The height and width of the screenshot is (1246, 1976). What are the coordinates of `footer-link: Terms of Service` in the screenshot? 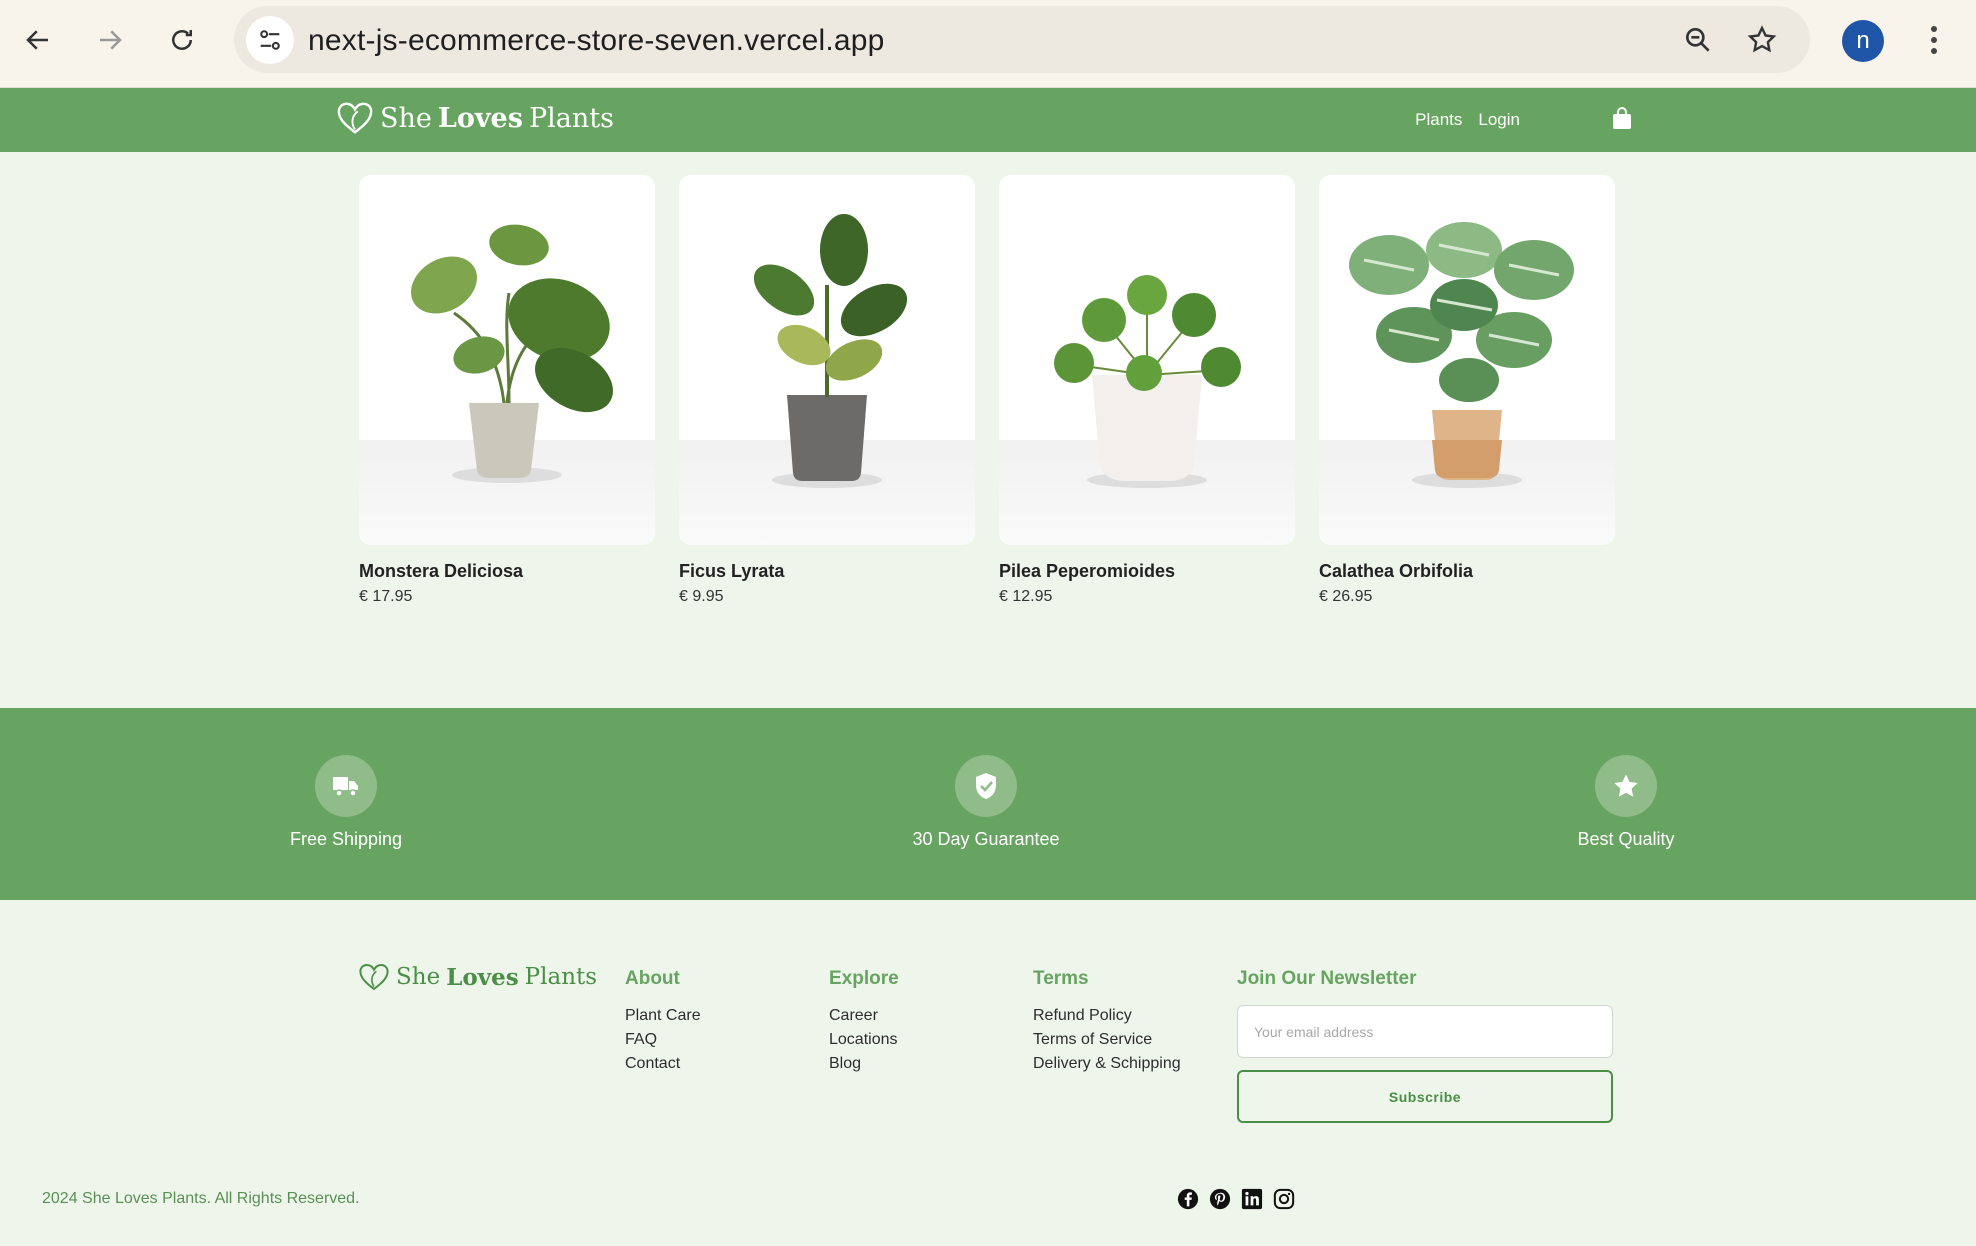 It's located at (1107, 1040).